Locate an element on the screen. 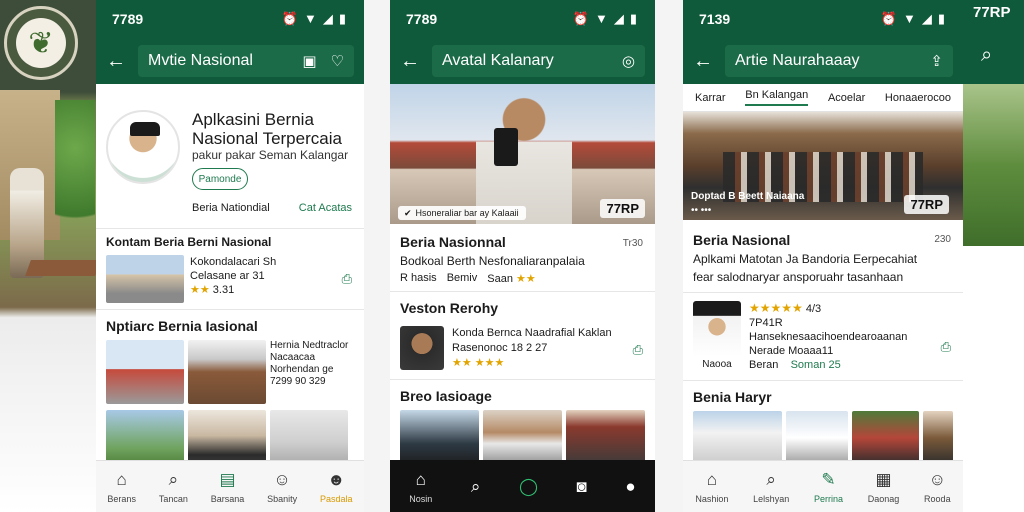 This screenshot has height=512, width=1024. rating-stars: ★★ is located at coordinates (526, 279).